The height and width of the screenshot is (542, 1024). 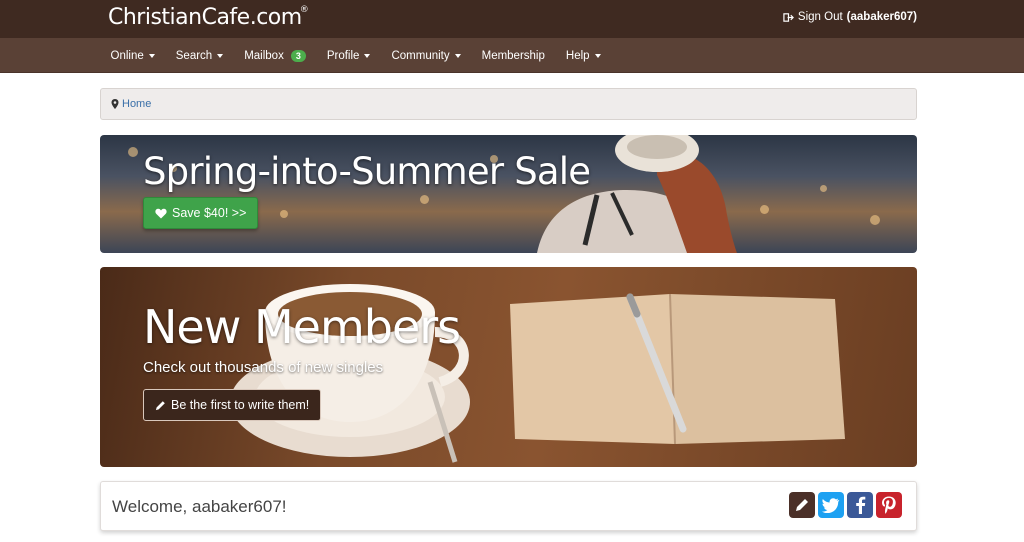 What do you see at coordinates (127, 55) in the screenshot?
I see `nav-online-label: Online` at bounding box center [127, 55].